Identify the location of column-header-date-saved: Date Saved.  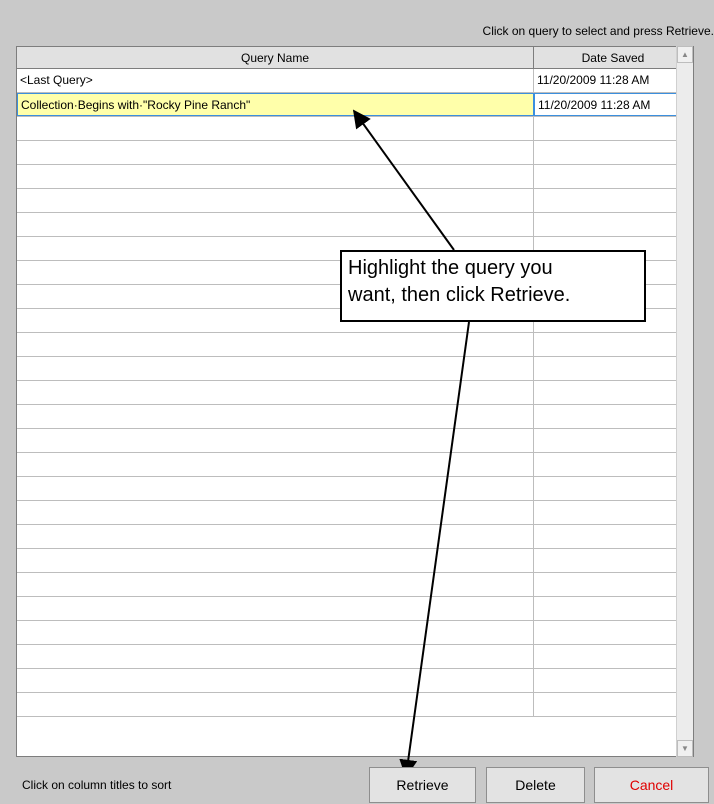
(613, 58).